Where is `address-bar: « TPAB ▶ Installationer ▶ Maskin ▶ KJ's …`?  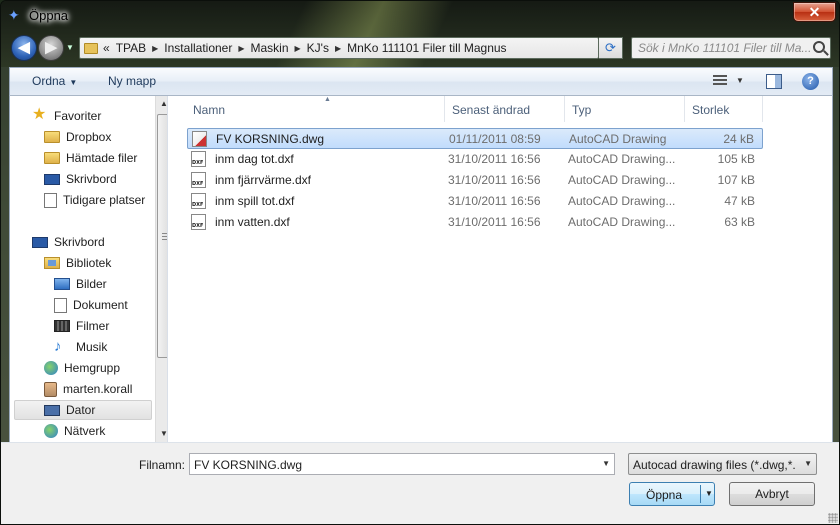 address-bar: « TPAB ▶ Installationer ▶ Maskin ▶ KJ's … is located at coordinates (339, 48).